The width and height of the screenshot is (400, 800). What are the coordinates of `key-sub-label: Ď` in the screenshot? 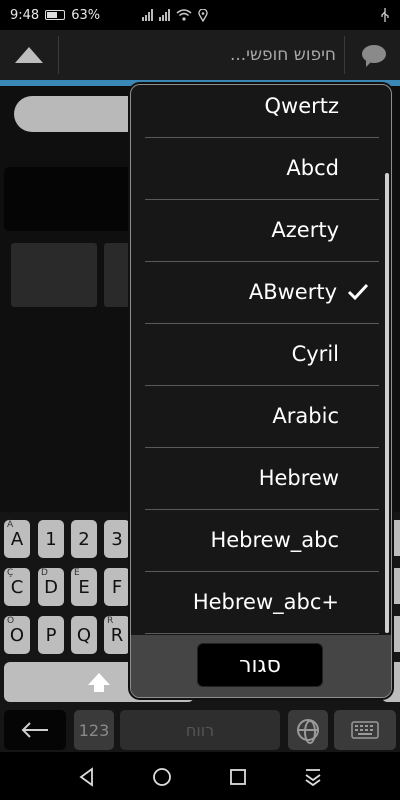 It's located at (44, 573).